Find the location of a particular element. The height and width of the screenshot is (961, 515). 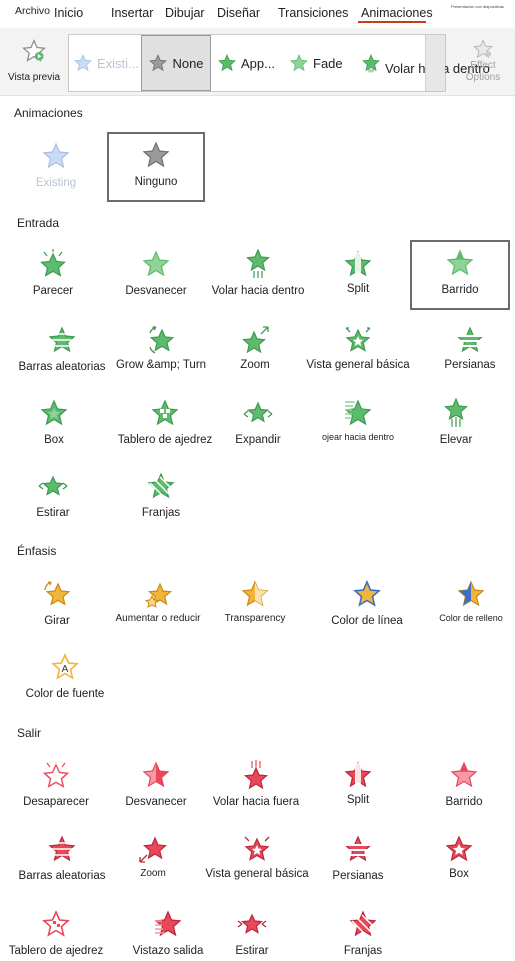

tab-dibujar: Dibujar is located at coordinates (185, 13).